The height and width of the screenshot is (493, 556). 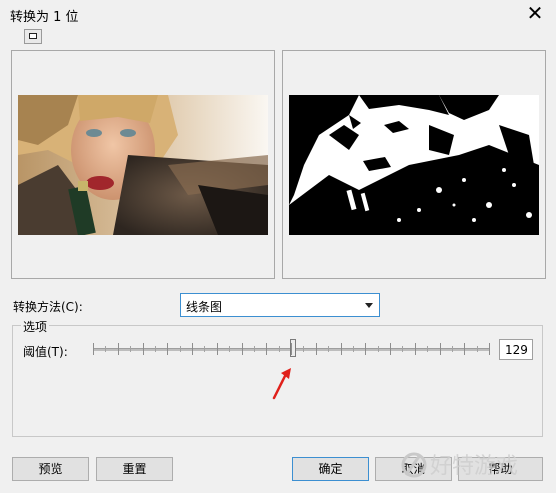 I want to click on split-view-icon, so click(x=33, y=36).